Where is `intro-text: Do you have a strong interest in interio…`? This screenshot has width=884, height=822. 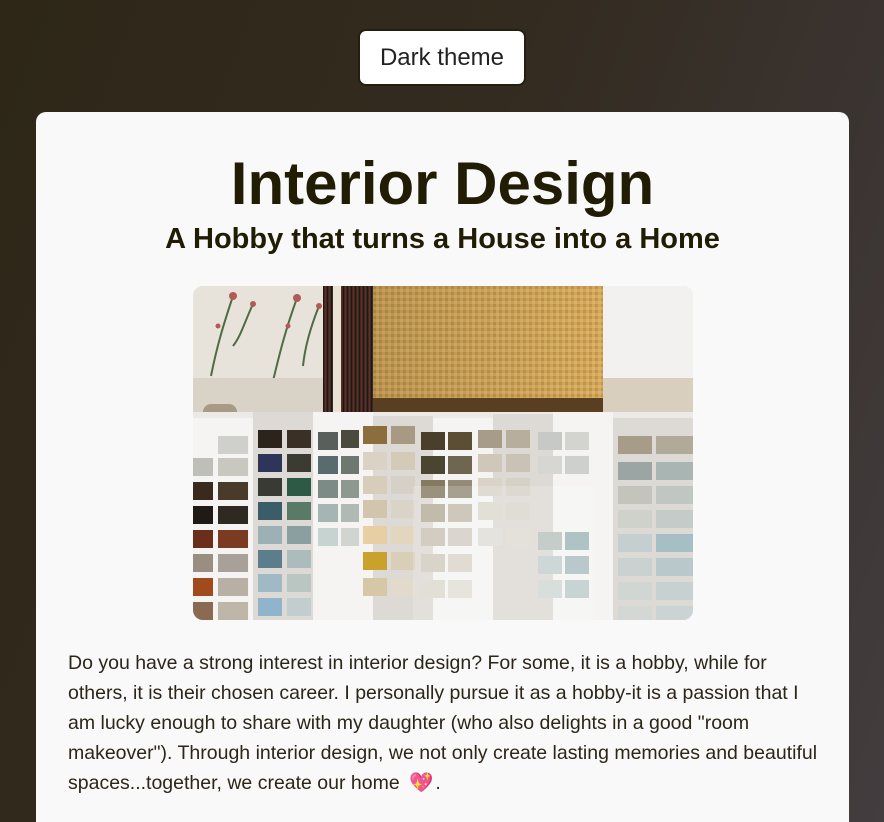 intro-text: Do you have a strong interest in interio… is located at coordinates (443, 723).